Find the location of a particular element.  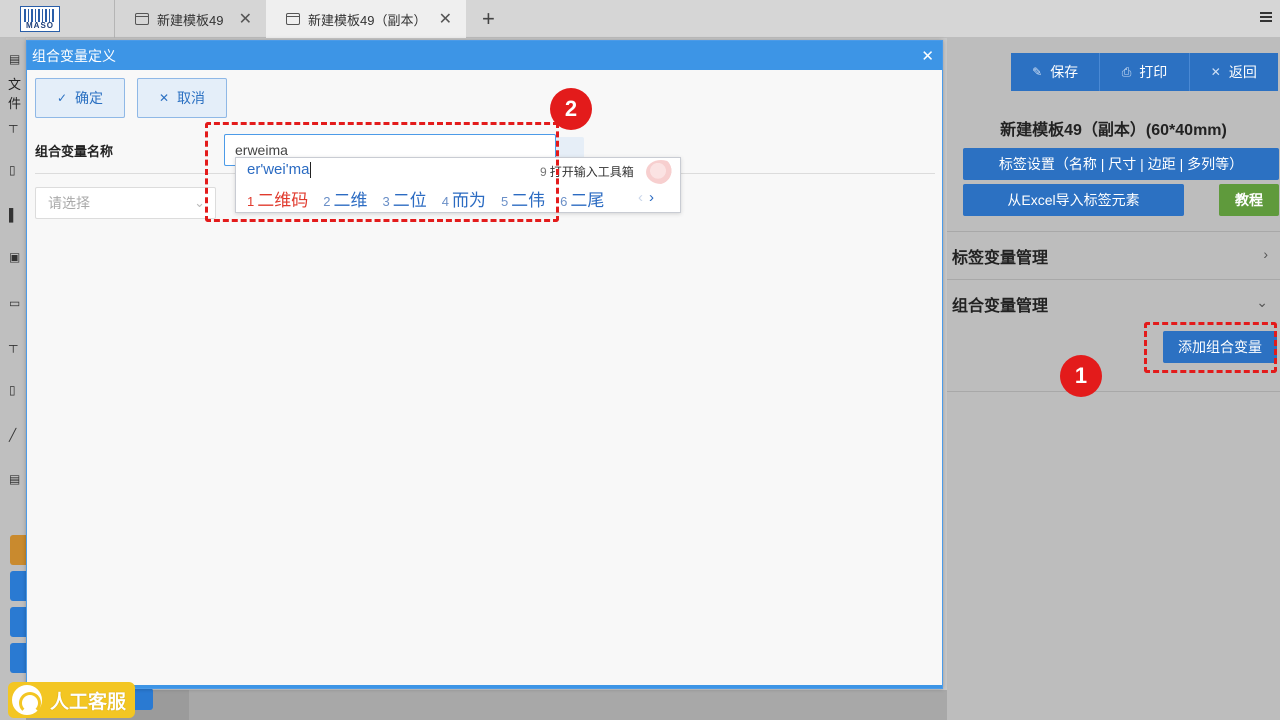

variable-select: 请选择 ⌄ is located at coordinates (125, 203).